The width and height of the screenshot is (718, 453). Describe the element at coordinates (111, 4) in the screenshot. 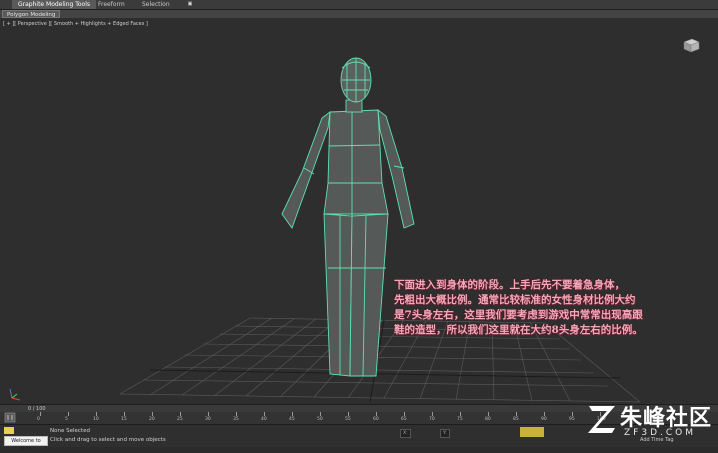

I see `tab-freeform: Freeform` at that location.